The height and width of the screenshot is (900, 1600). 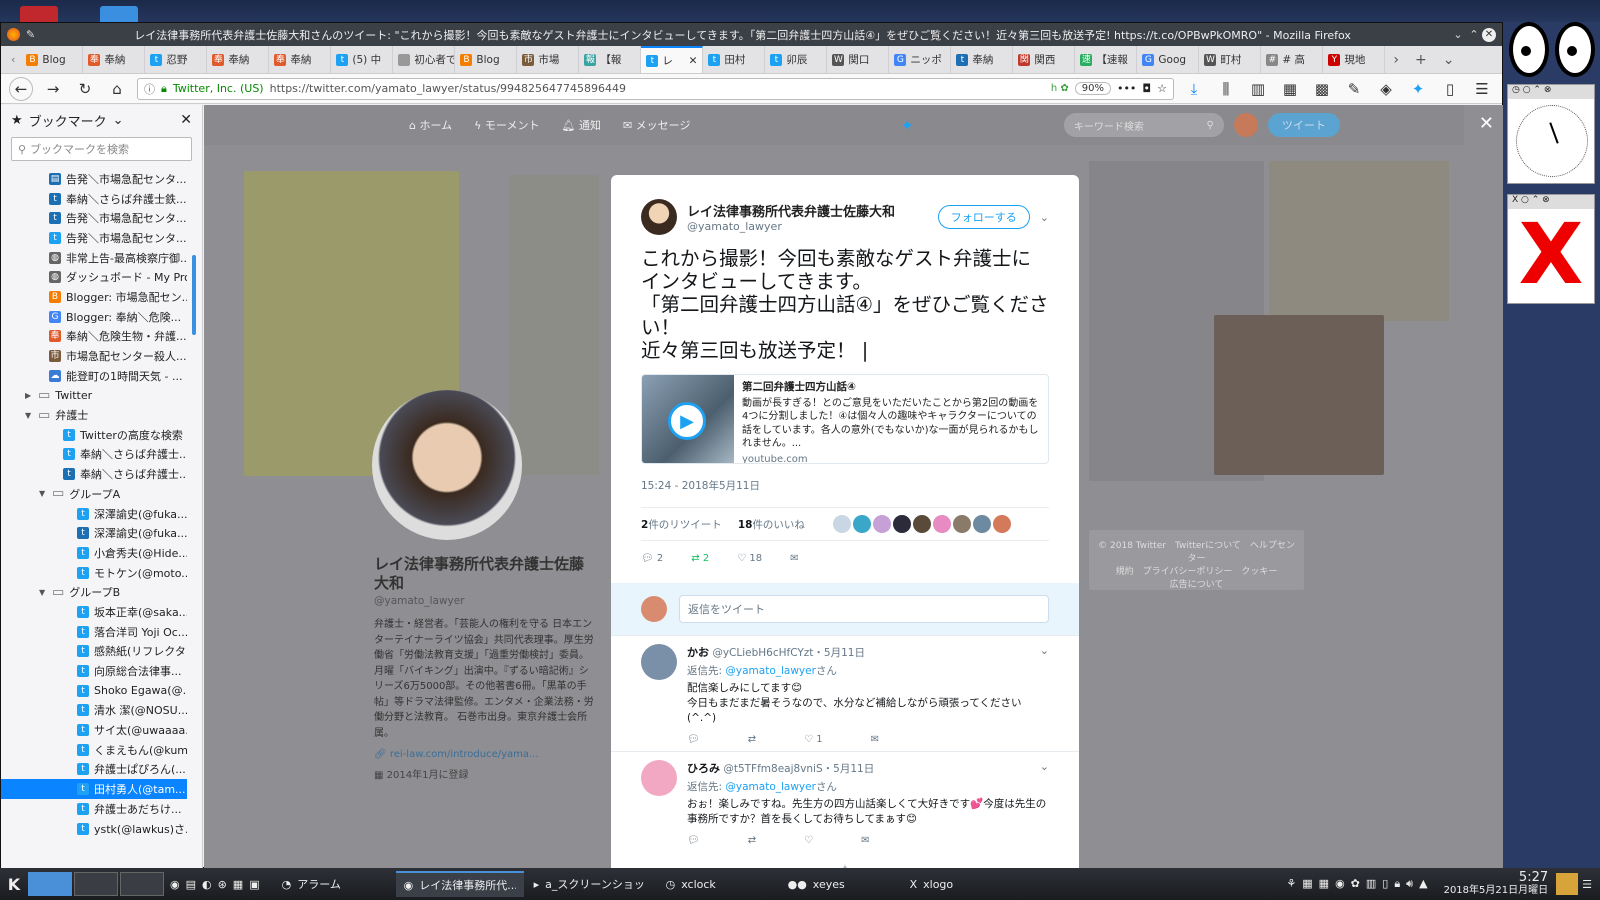 What do you see at coordinates (1044, 59) in the screenshot?
I see `tab-label: 関西` at bounding box center [1044, 59].